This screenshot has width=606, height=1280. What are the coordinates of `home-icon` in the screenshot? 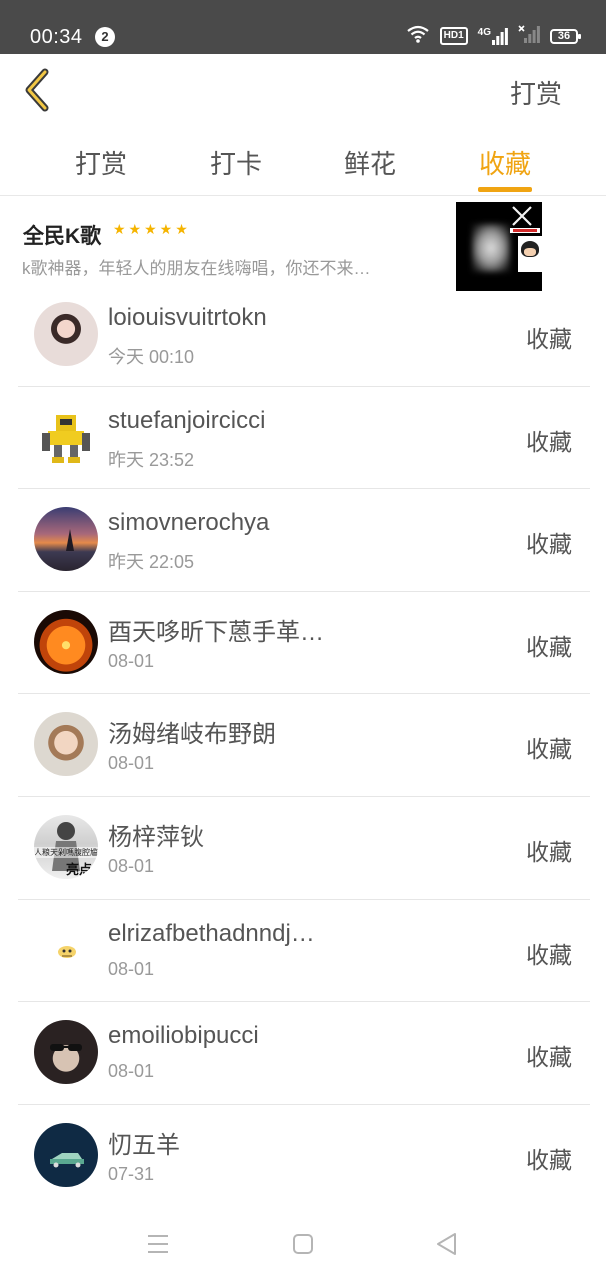 It's located at (303, 1244).